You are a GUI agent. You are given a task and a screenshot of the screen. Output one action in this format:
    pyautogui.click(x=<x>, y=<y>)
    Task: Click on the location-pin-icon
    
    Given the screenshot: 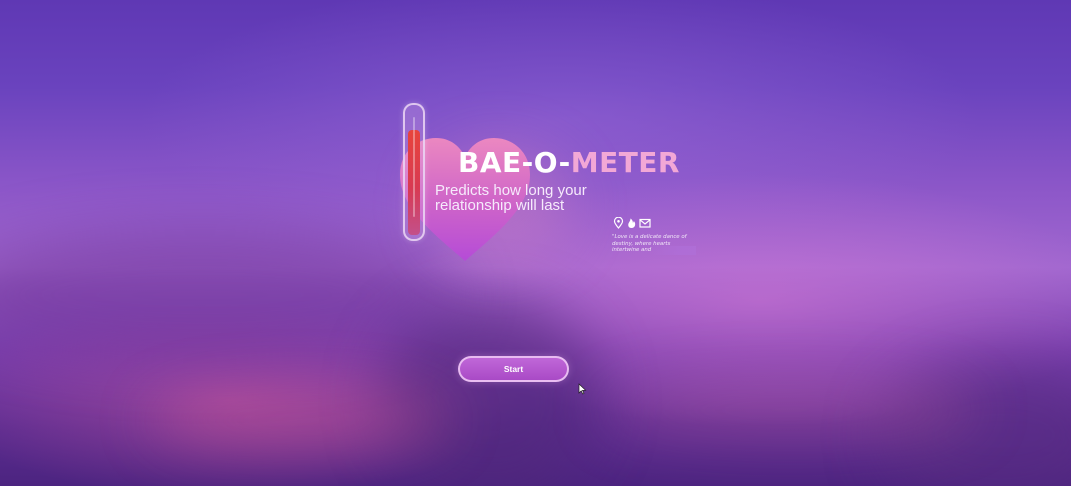 What is the action you would take?
    pyautogui.click(x=618, y=221)
    